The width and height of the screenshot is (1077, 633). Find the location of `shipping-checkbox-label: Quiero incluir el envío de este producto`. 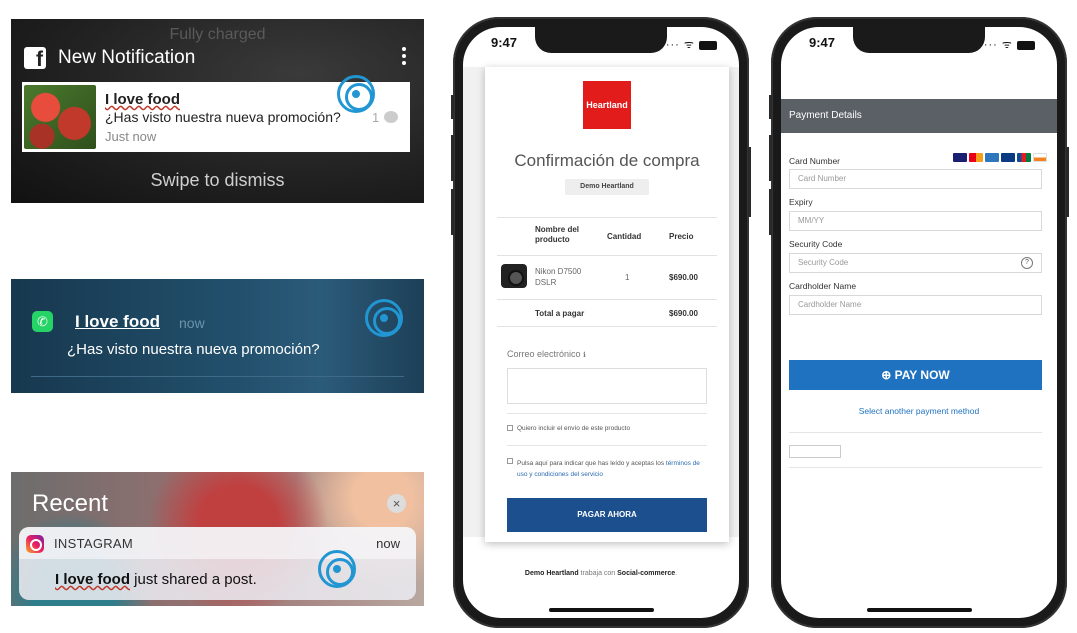

shipping-checkbox-label: Quiero incluir el envío de este producto is located at coordinates (574, 428).